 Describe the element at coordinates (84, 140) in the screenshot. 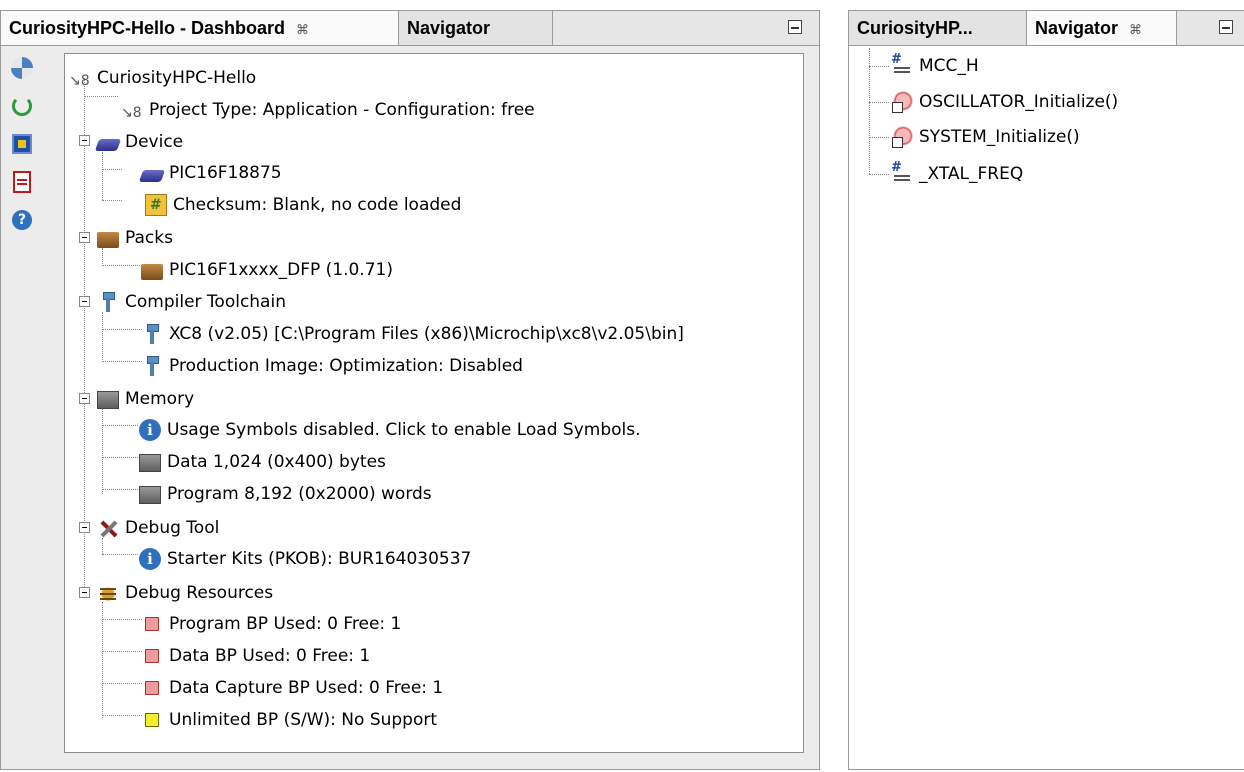

I see `device-collapse-icon` at that location.